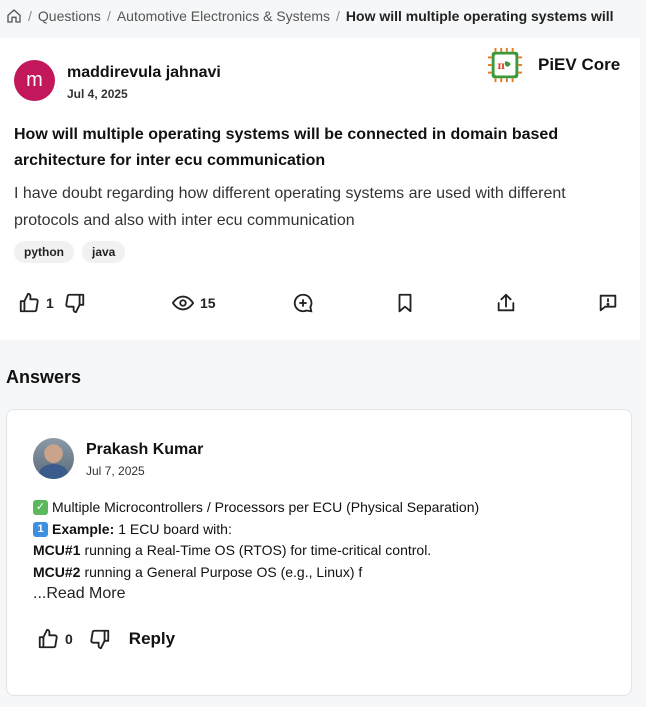  Describe the element at coordinates (53, 458) in the screenshot. I see `answer-author-avatar` at that location.